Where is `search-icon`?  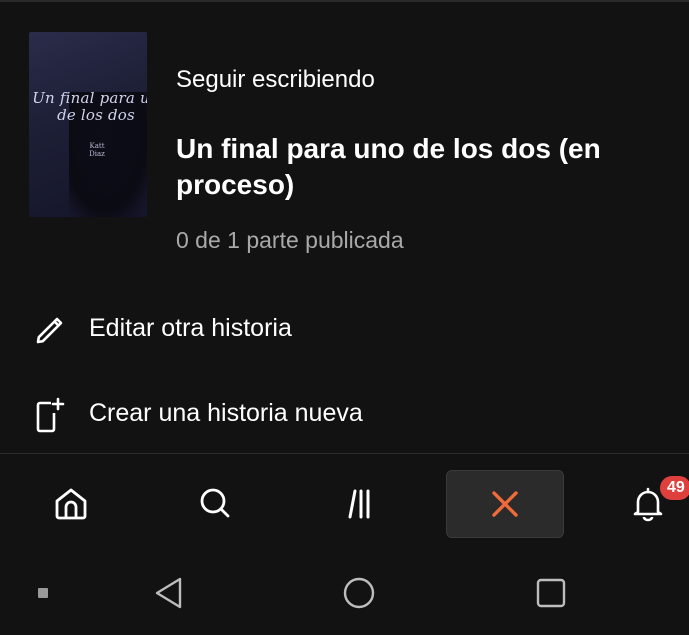 search-icon is located at coordinates (215, 503).